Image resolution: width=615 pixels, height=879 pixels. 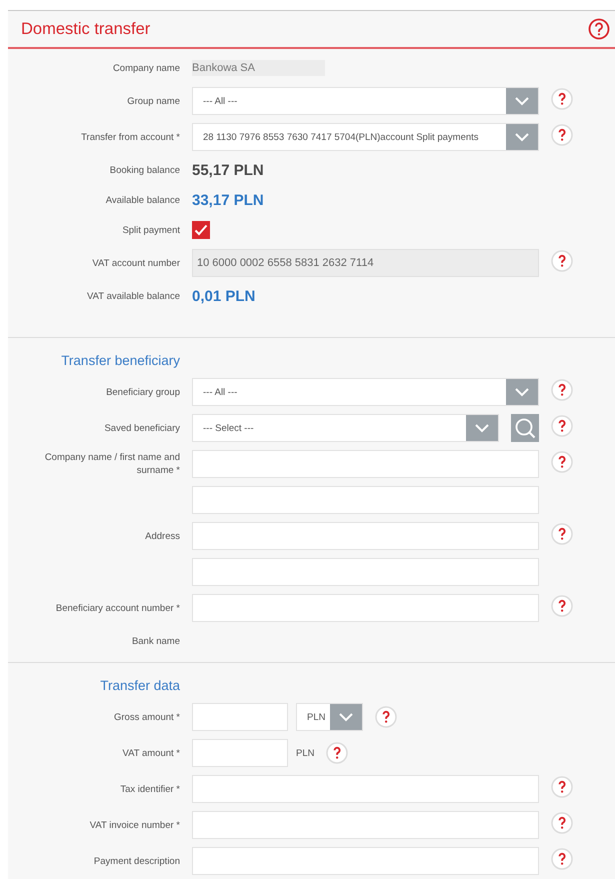 What do you see at coordinates (150, 230) in the screenshot?
I see `field-label: Split payment` at bounding box center [150, 230].